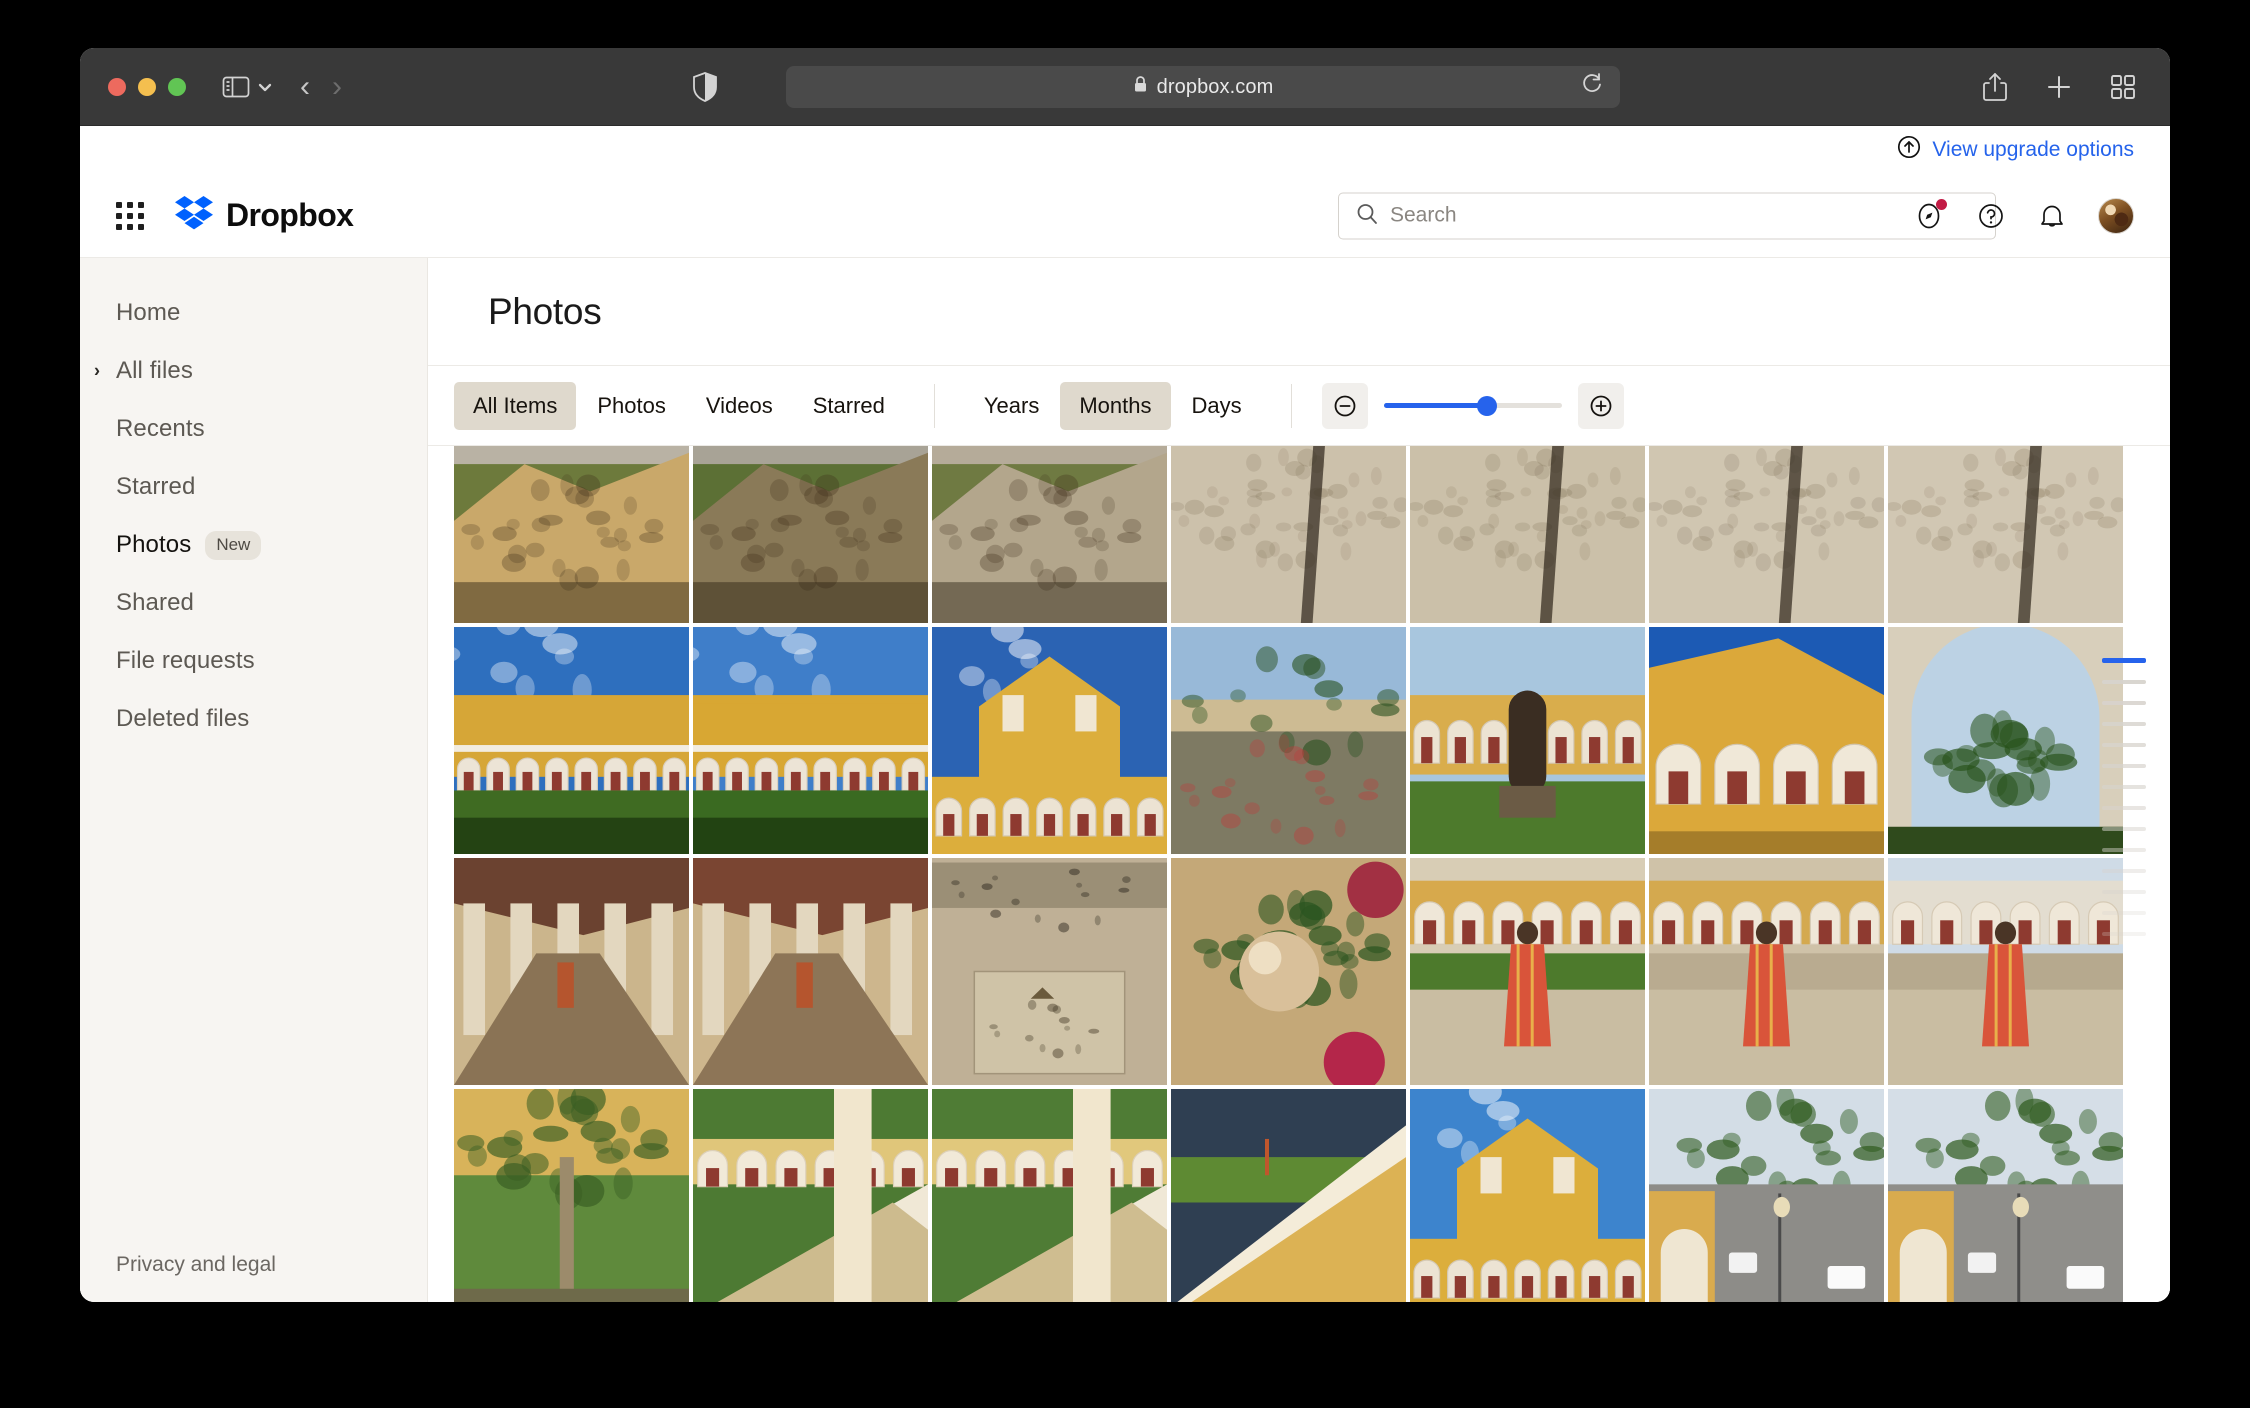 The width and height of the screenshot is (2250, 1408). Describe the element at coordinates (515, 405) in the screenshot. I see `filter-all-items: All Items` at that location.